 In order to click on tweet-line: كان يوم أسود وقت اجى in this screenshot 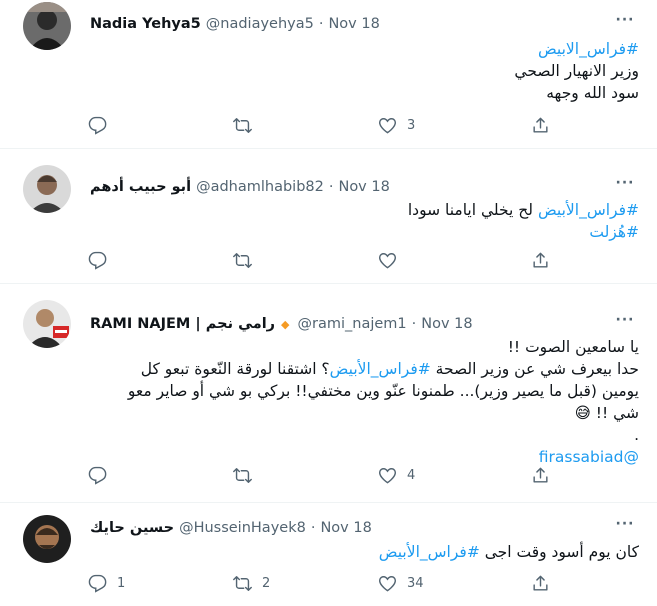, I will do `click(561, 552)`.